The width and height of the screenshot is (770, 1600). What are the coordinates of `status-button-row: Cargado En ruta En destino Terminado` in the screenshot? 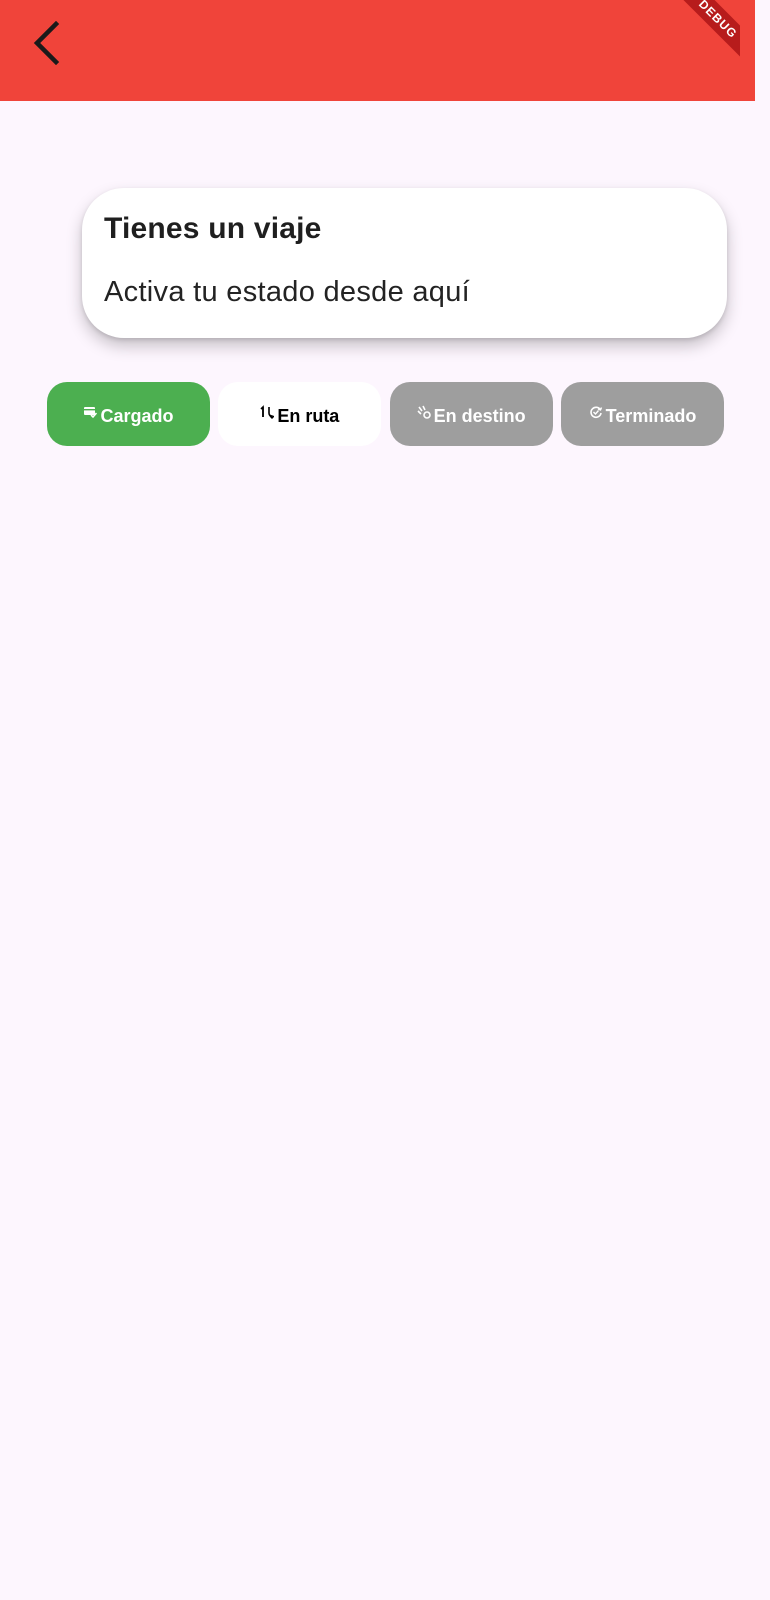 It's located at (385, 414).